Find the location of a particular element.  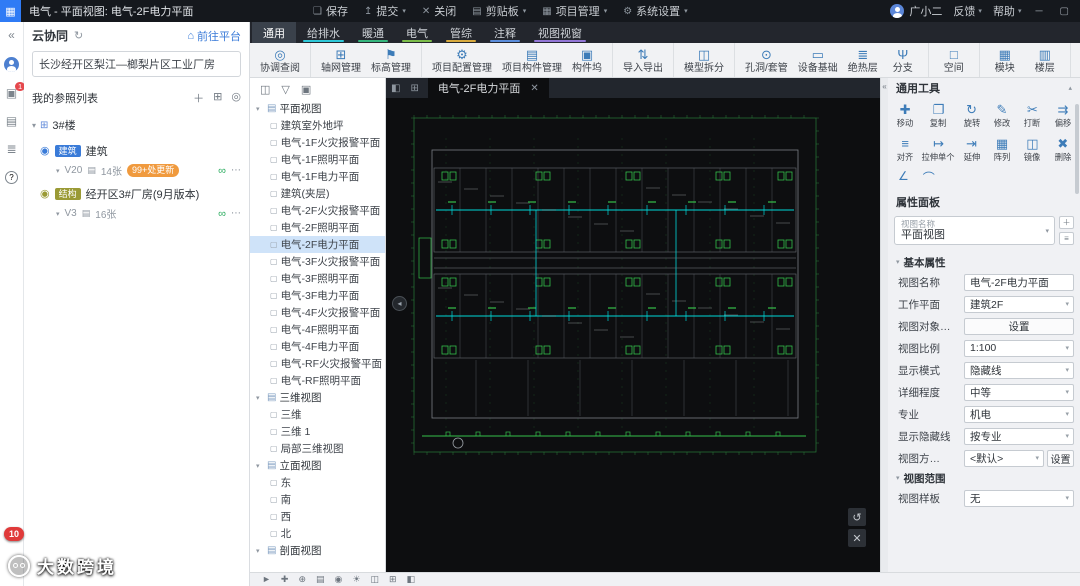

ribbon-button: ▣ 构件坞 is located at coordinates (587, 60).